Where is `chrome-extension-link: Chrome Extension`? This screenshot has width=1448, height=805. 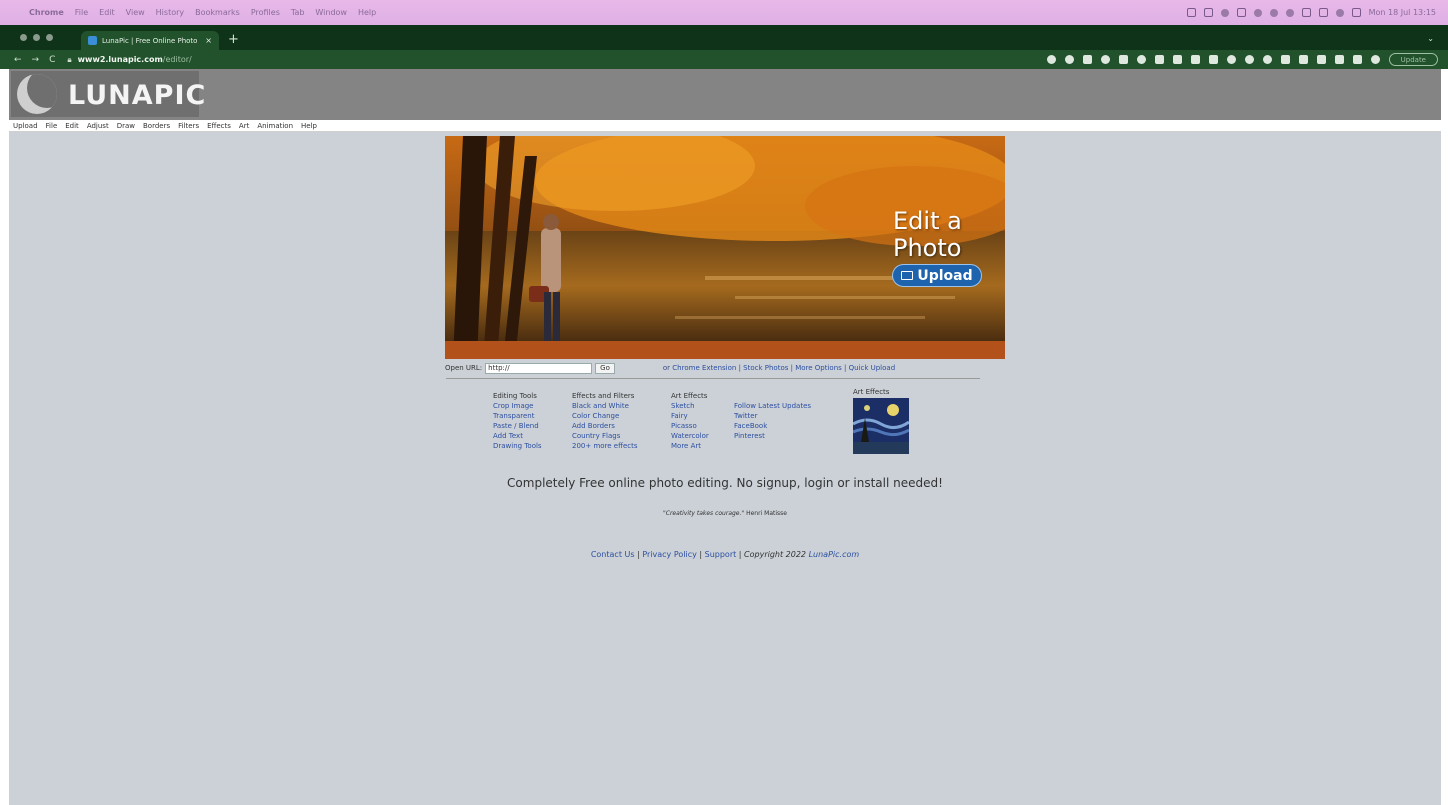 chrome-extension-link: Chrome Extension is located at coordinates (704, 368).